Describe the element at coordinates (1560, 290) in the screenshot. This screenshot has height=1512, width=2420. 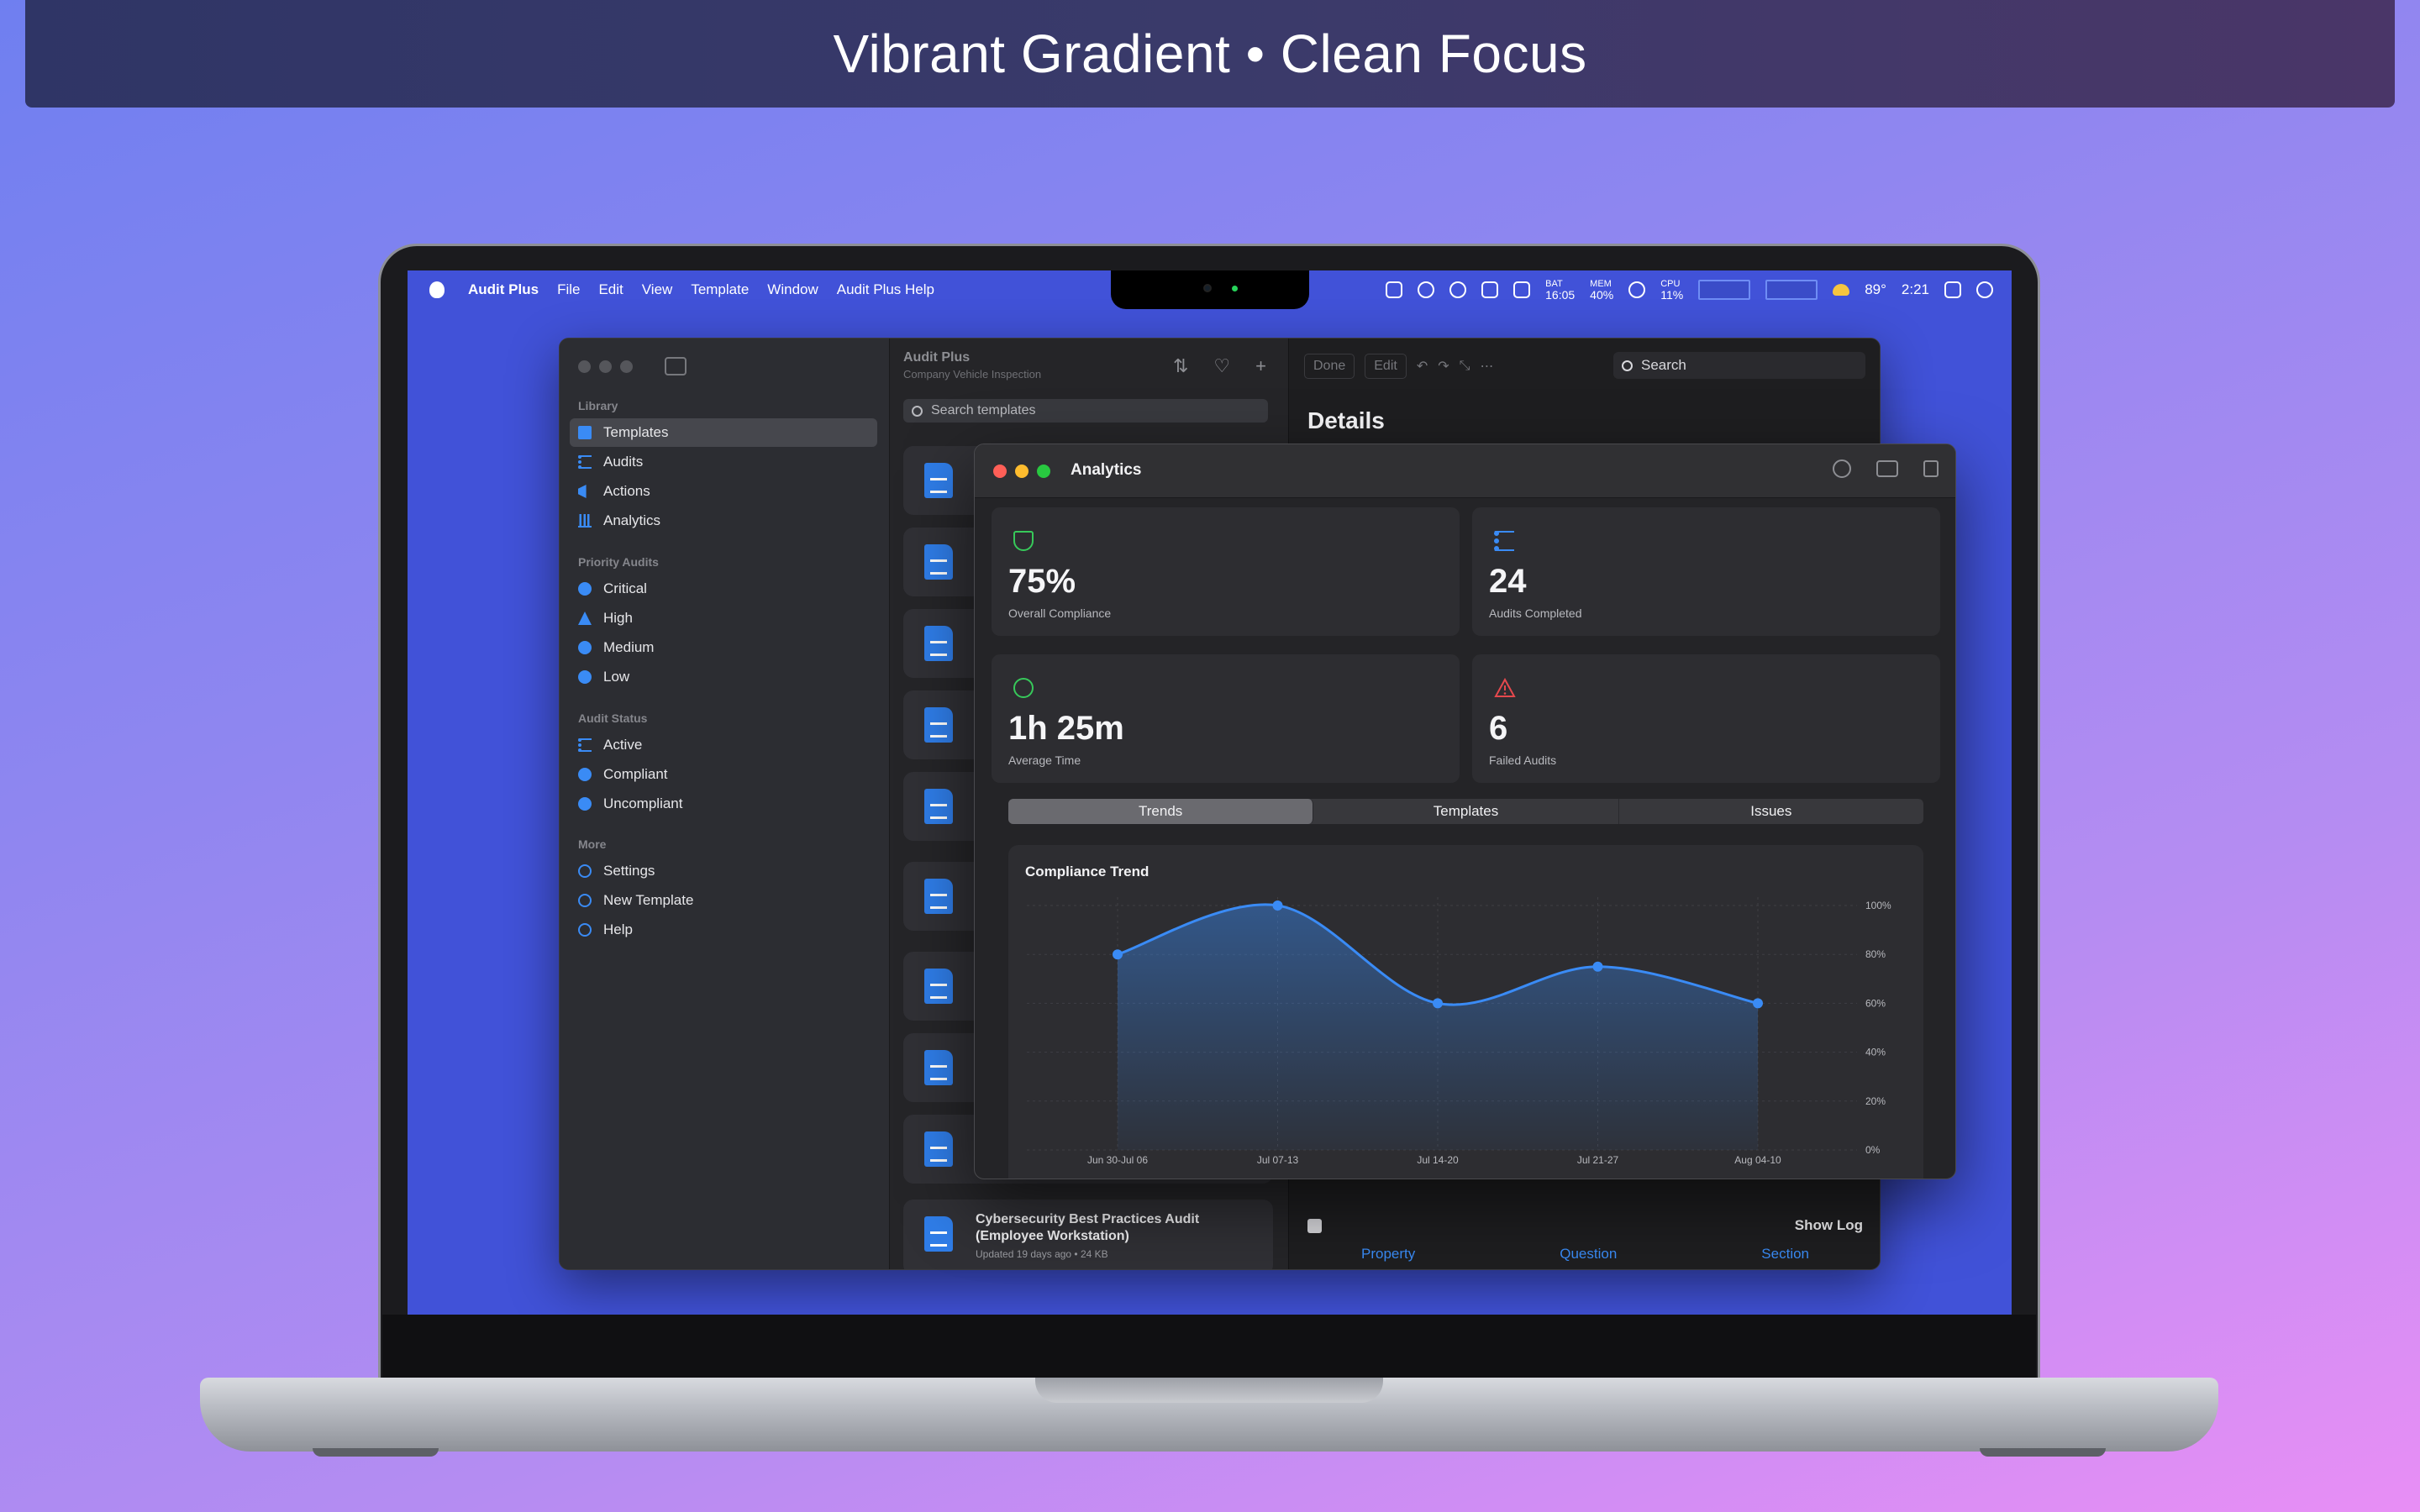
I see `battery-stat: BAT 16:05` at that location.